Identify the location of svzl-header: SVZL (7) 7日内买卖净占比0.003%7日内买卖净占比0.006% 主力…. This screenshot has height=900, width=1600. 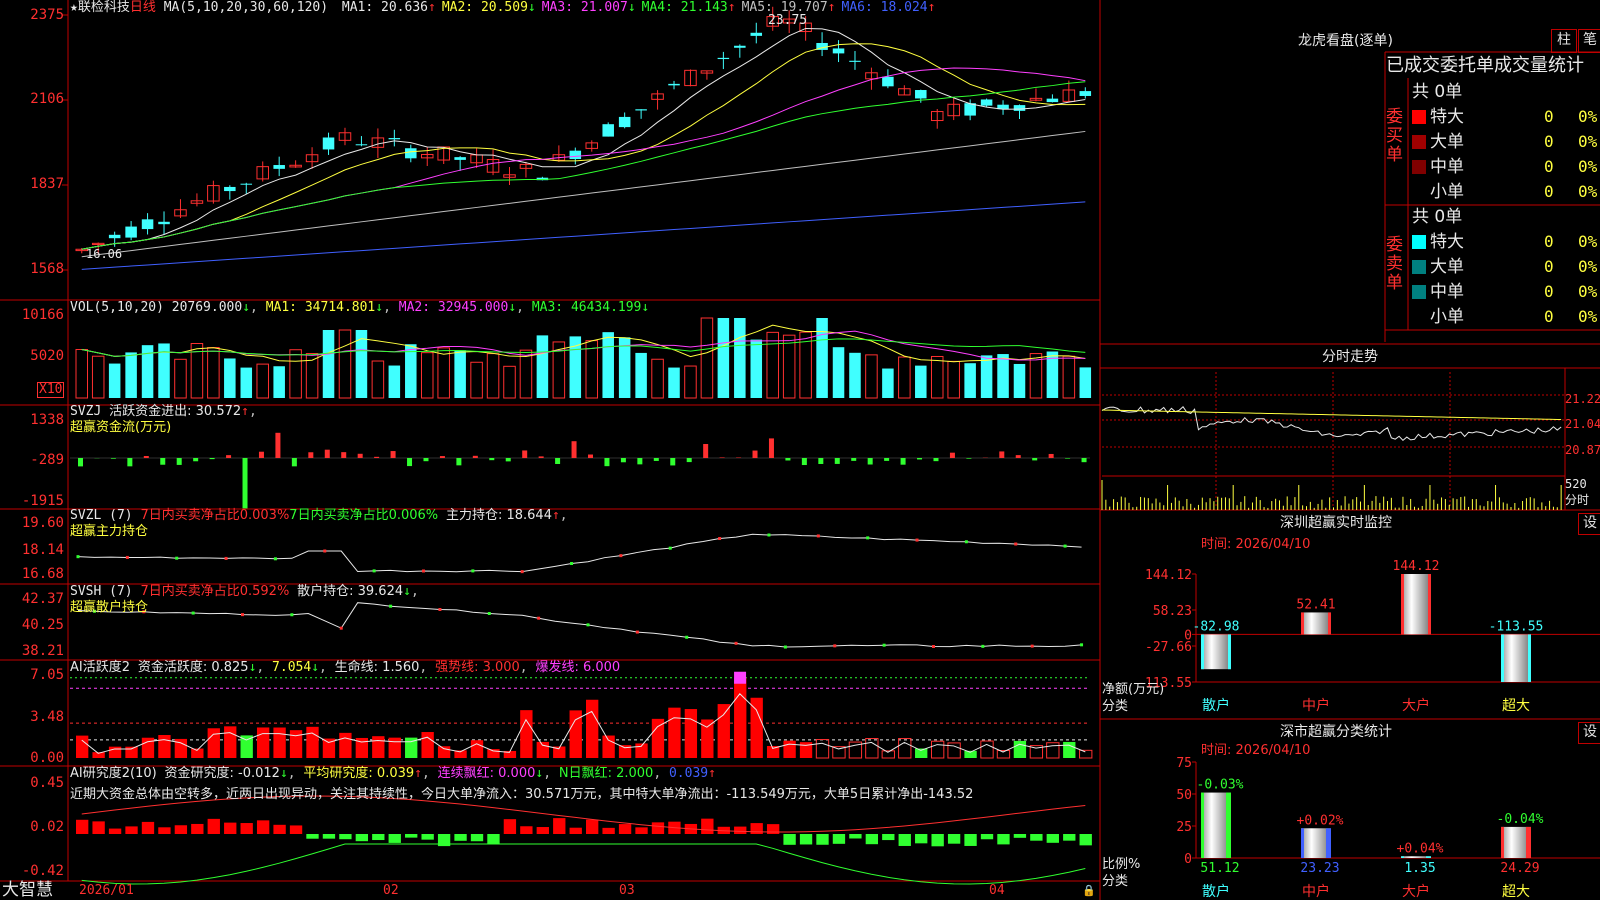
(319, 515).